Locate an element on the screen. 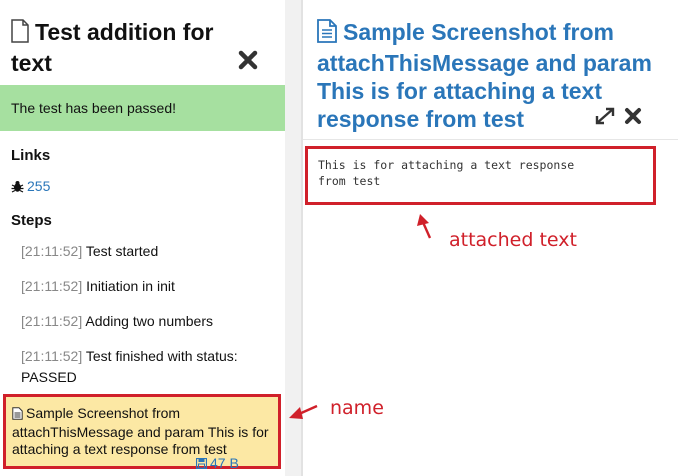 The height and width of the screenshot is (476, 678). step-text: Adding two numbers is located at coordinates (149, 321).